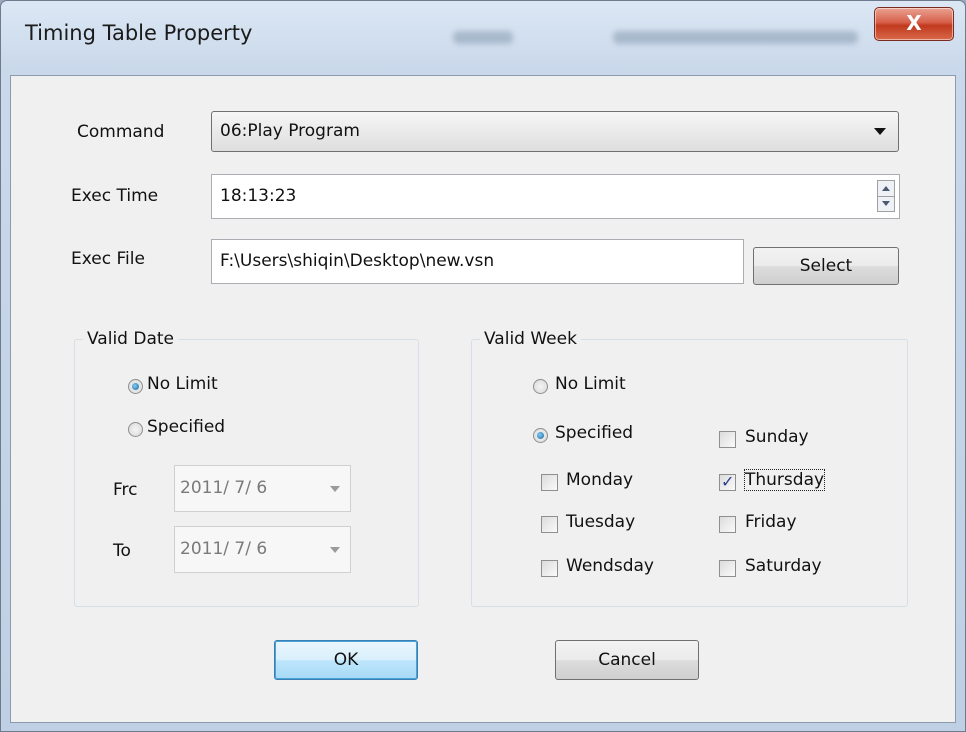 The image size is (966, 732). What do you see at coordinates (357, 261) in the screenshot?
I see `exec-file-value: F:\Users\shiqin\Desktop\new.vsn` at bounding box center [357, 261].